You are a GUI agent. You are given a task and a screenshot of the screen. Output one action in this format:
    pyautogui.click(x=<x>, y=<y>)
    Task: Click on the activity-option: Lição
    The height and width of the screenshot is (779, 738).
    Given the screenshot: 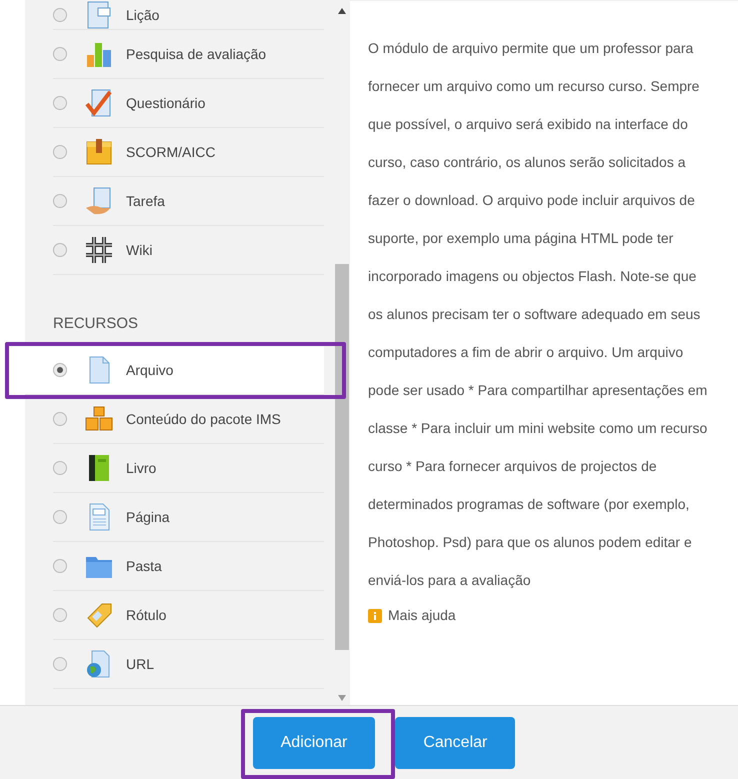 What is the action you would take?
    pyautogui.click(x=188, y=15)
    